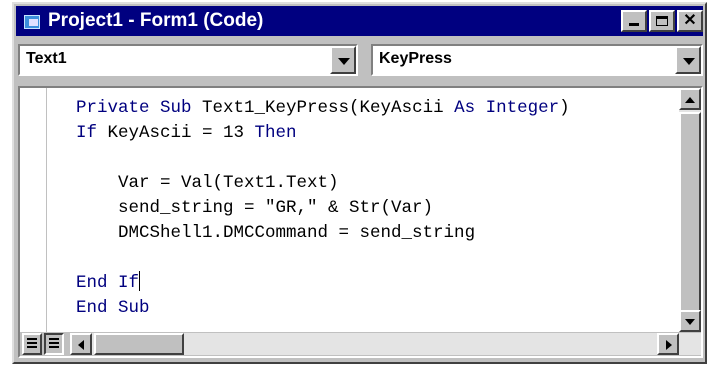 This screenshot has height=367, width=709. I want to click on code-token: send_string = "GR," & Str(Var), so click(255, 208).